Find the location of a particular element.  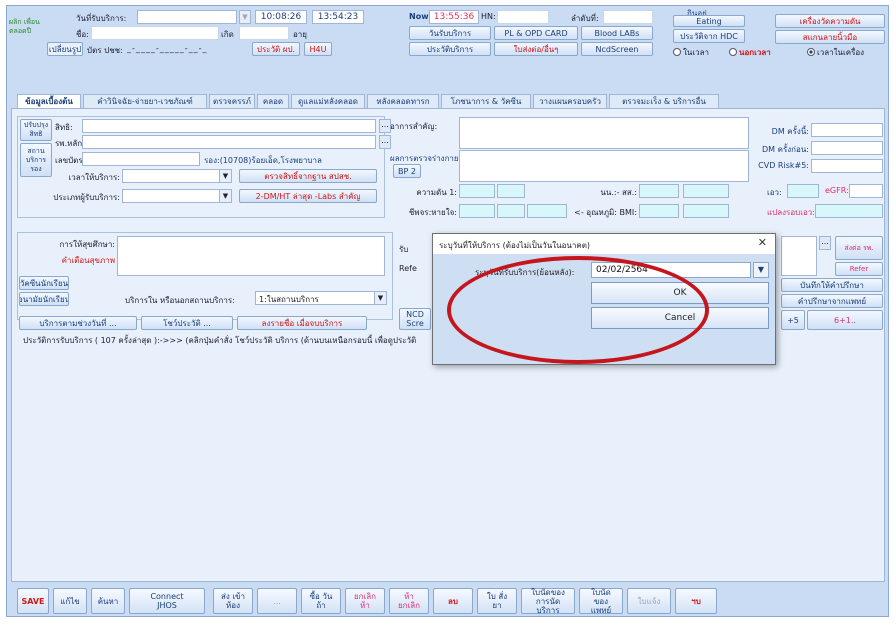

exam-field is located at coordinates (604, 166).